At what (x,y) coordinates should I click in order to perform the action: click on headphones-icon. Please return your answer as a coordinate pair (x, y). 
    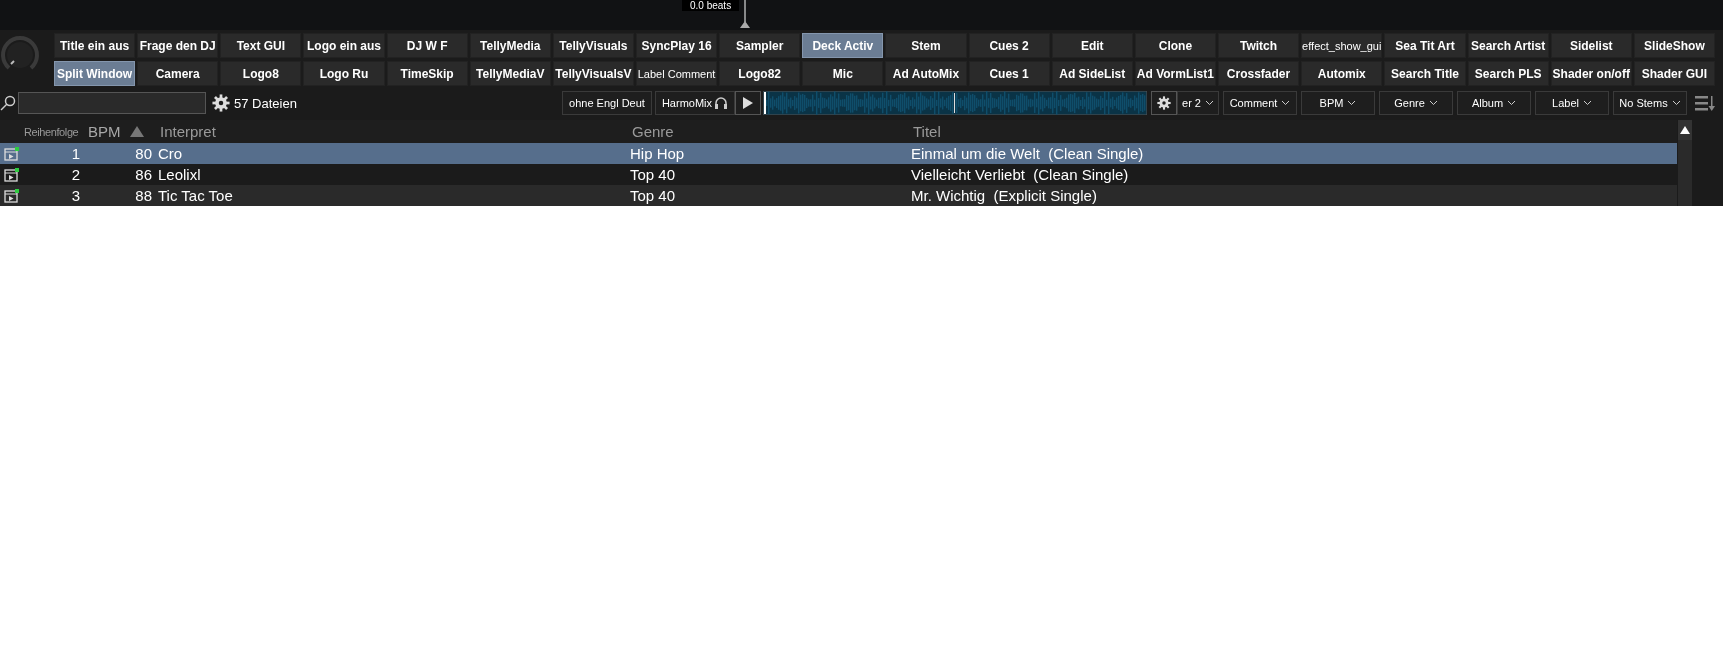
    Looking at the image, I should click on (721, 103).